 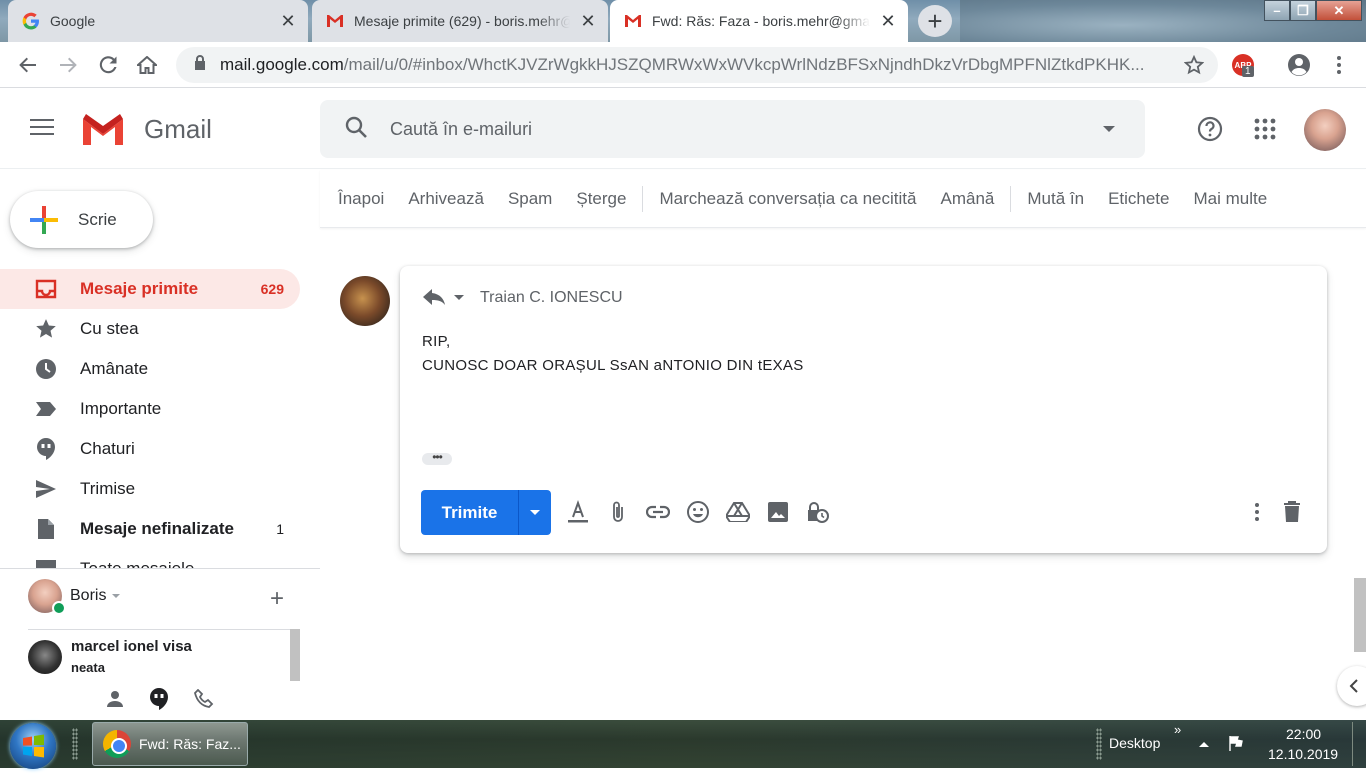 I want to click on home-button, so click(x=147, y=65).